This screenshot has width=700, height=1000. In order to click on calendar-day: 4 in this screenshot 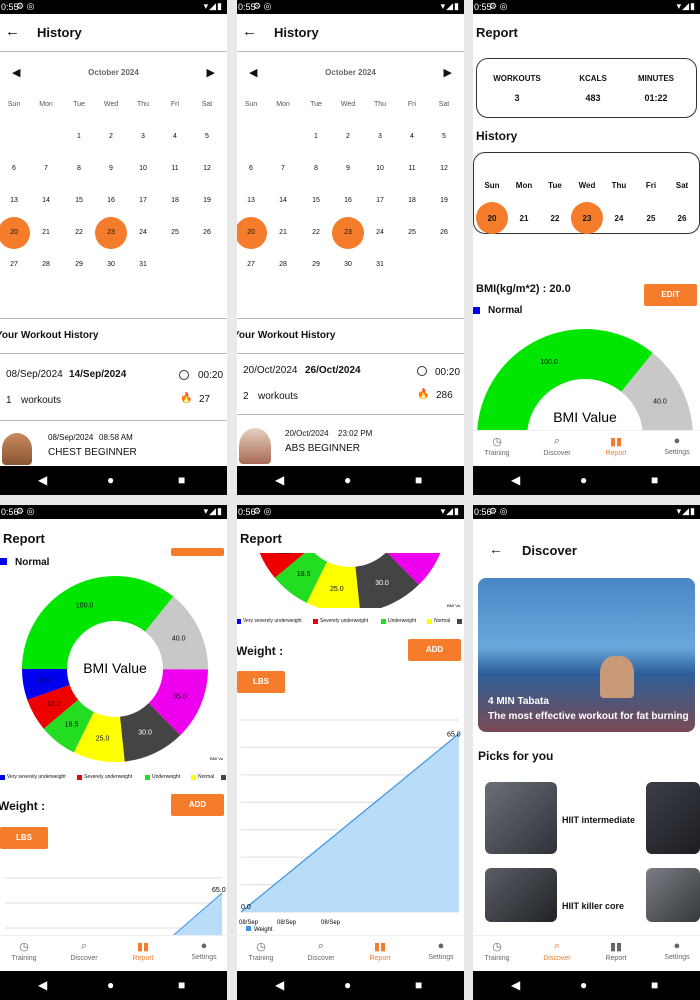, I will do `click(412, 136)`.